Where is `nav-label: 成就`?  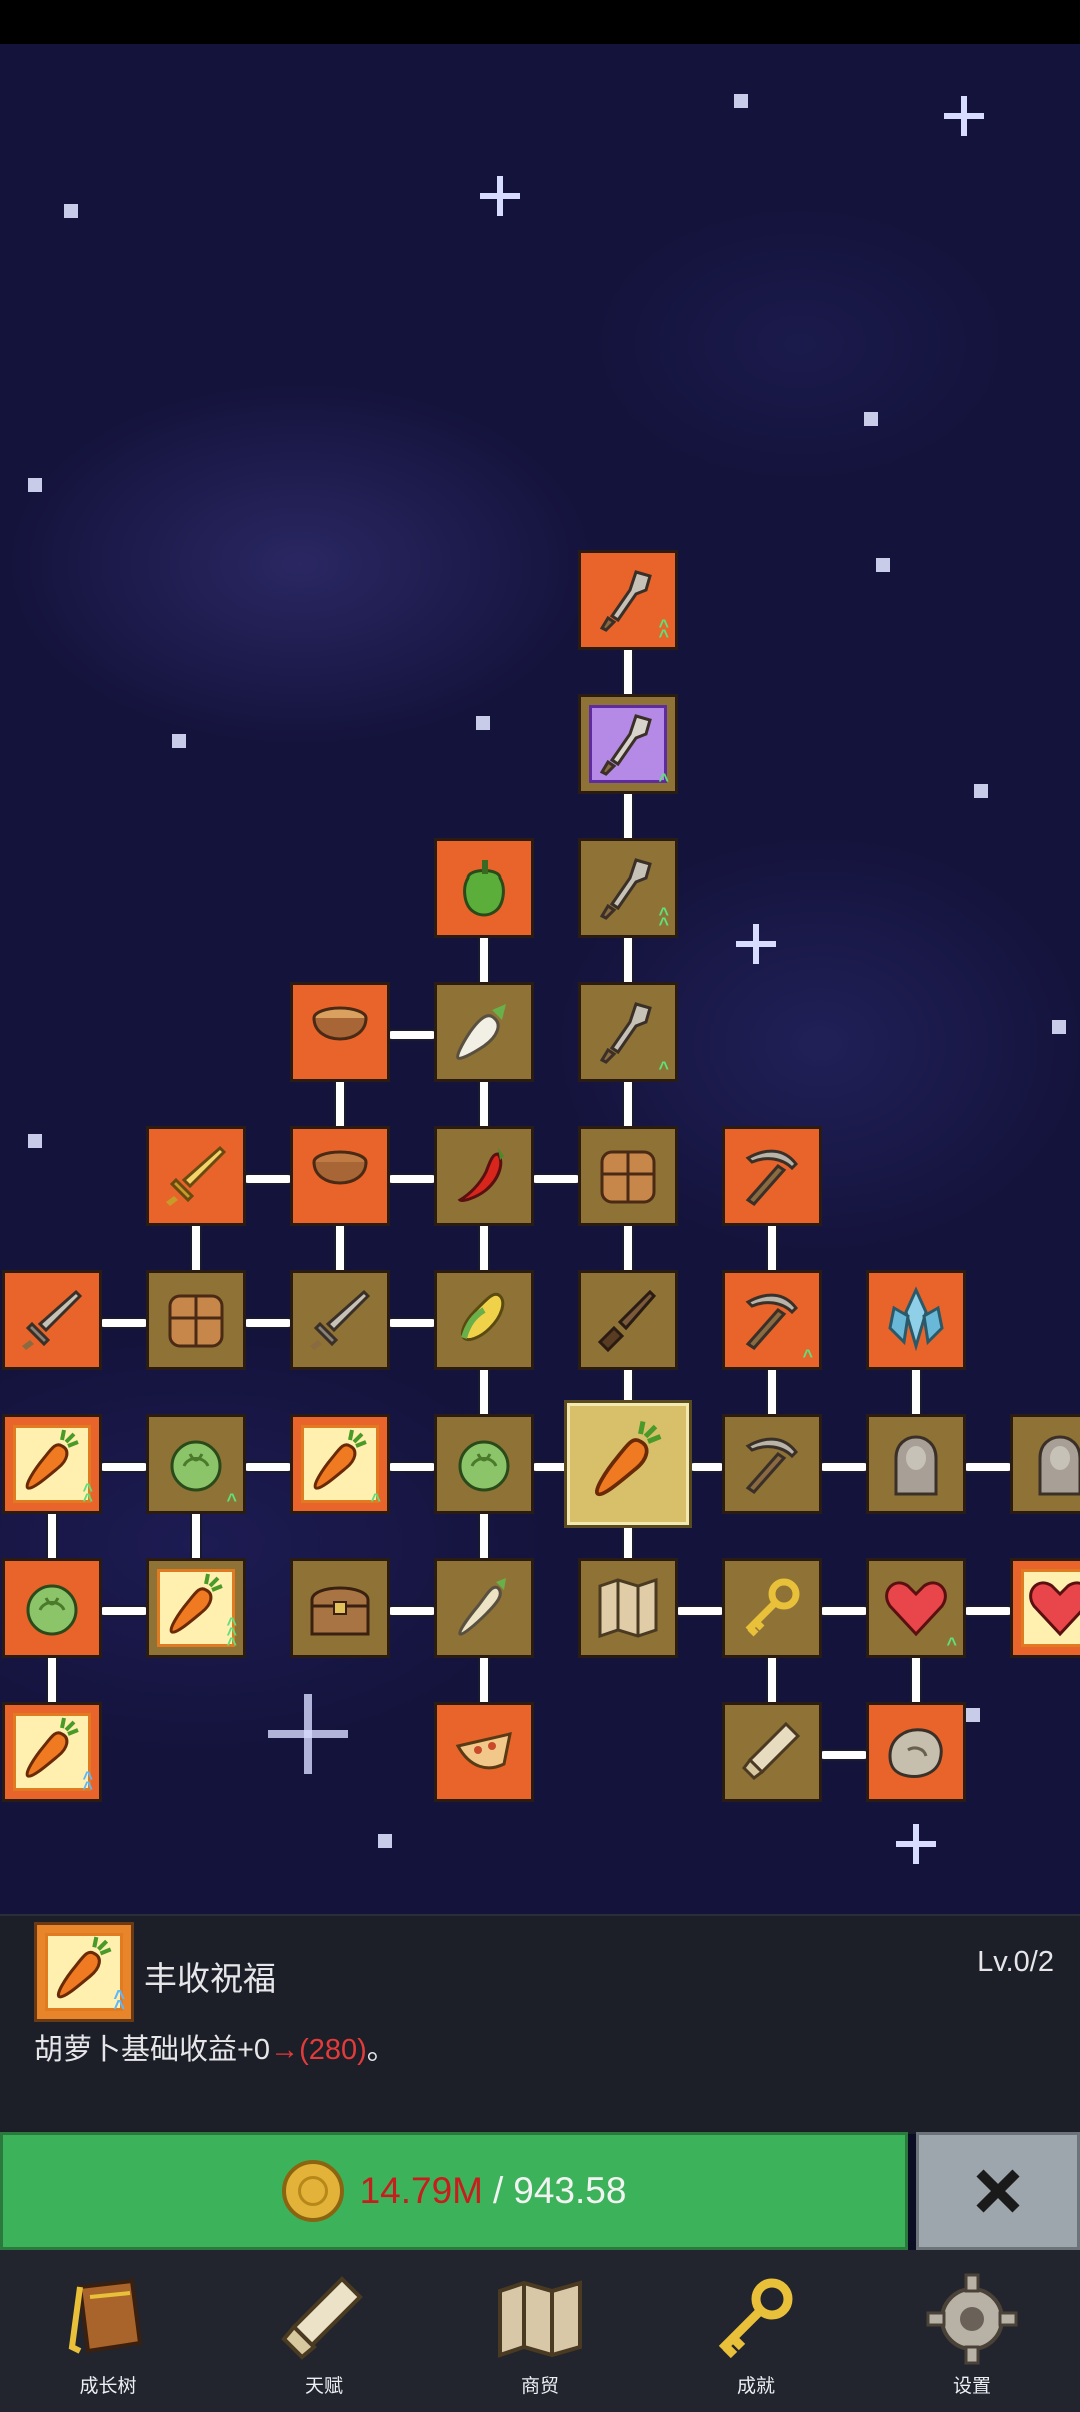
nav-label: 成就 is located at coordinates (755, 2386).